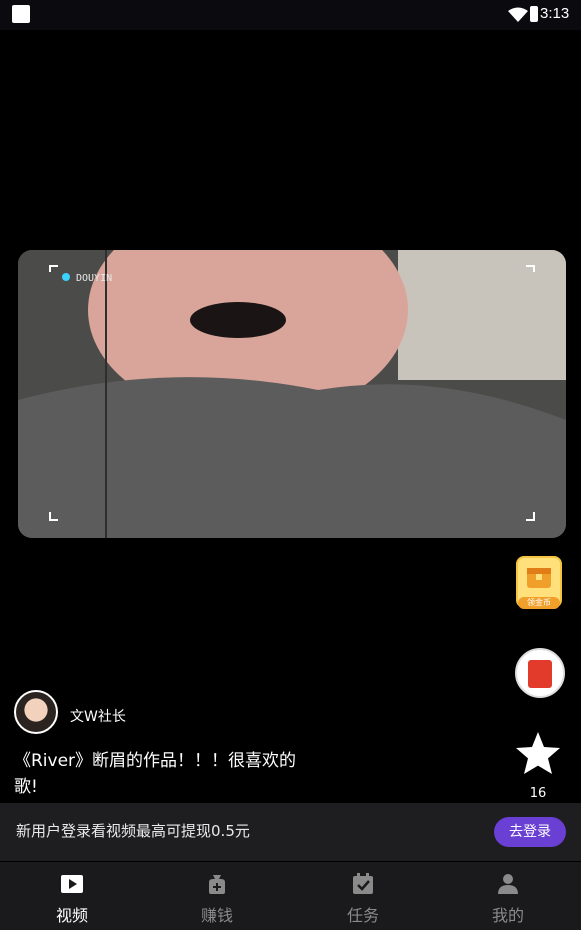 Image resolution: width=581 pixels, height=930 pixels. What do you see at coordinates (21, 14) in the screenshot?
I see `notification-icon` at bounding box center [21, 14].